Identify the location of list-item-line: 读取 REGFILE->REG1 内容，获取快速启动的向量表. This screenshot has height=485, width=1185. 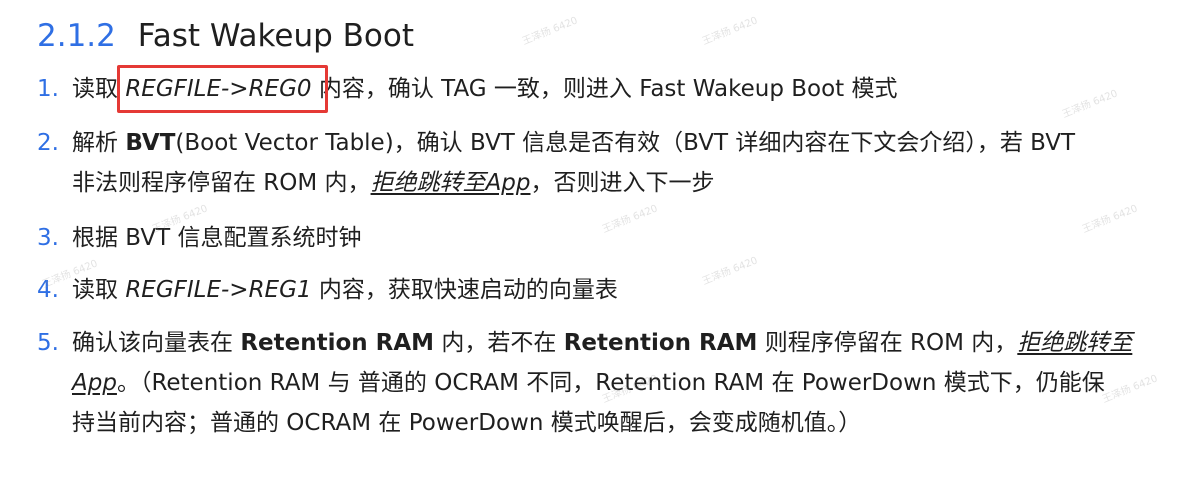
(609, 290).